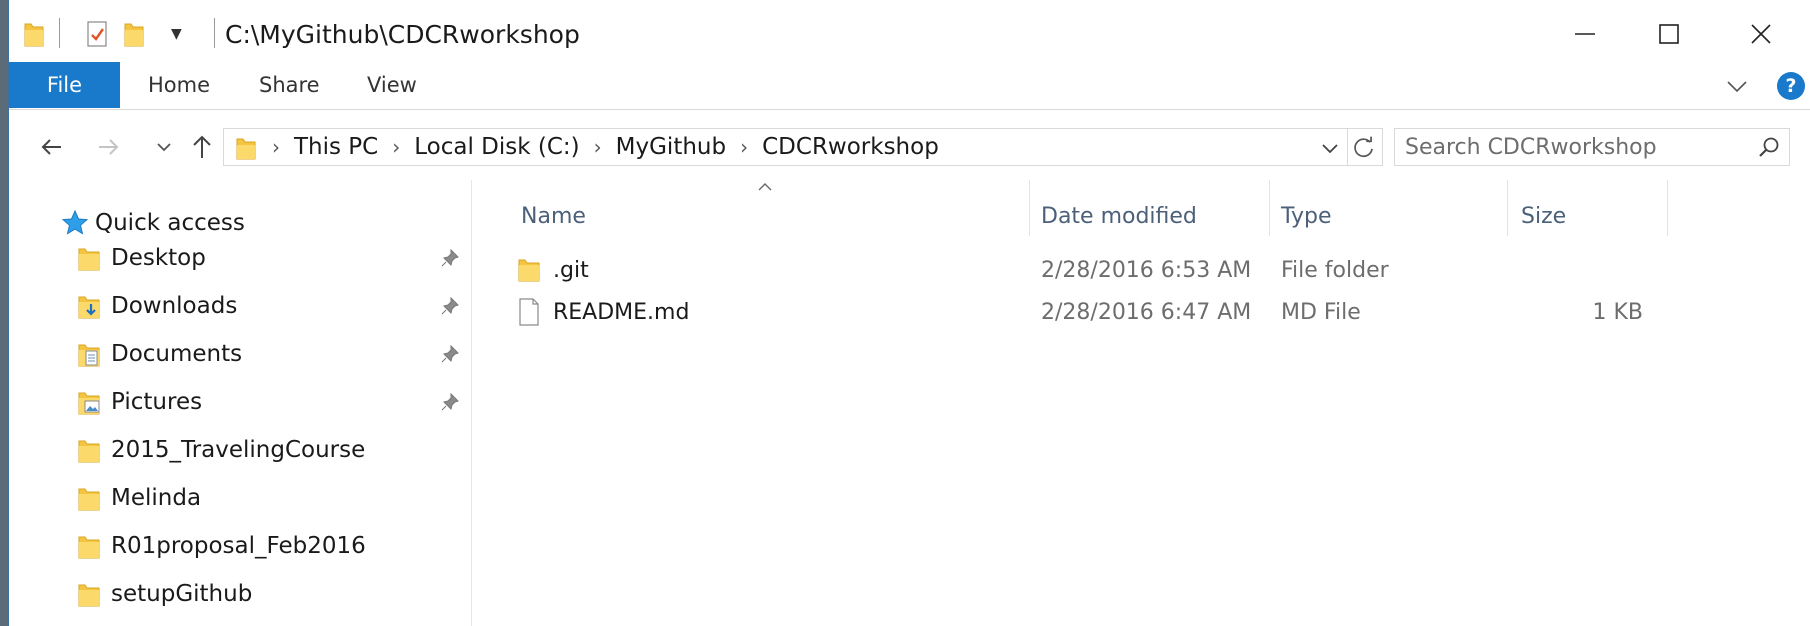 Image resolution: width=1810 pixels, height=626 pixels. Describe the element at coordinates (909, 33) in the screenshot. I see `title-bar: ▼ C:\MyGithub\CDCRworkshop` at that location.